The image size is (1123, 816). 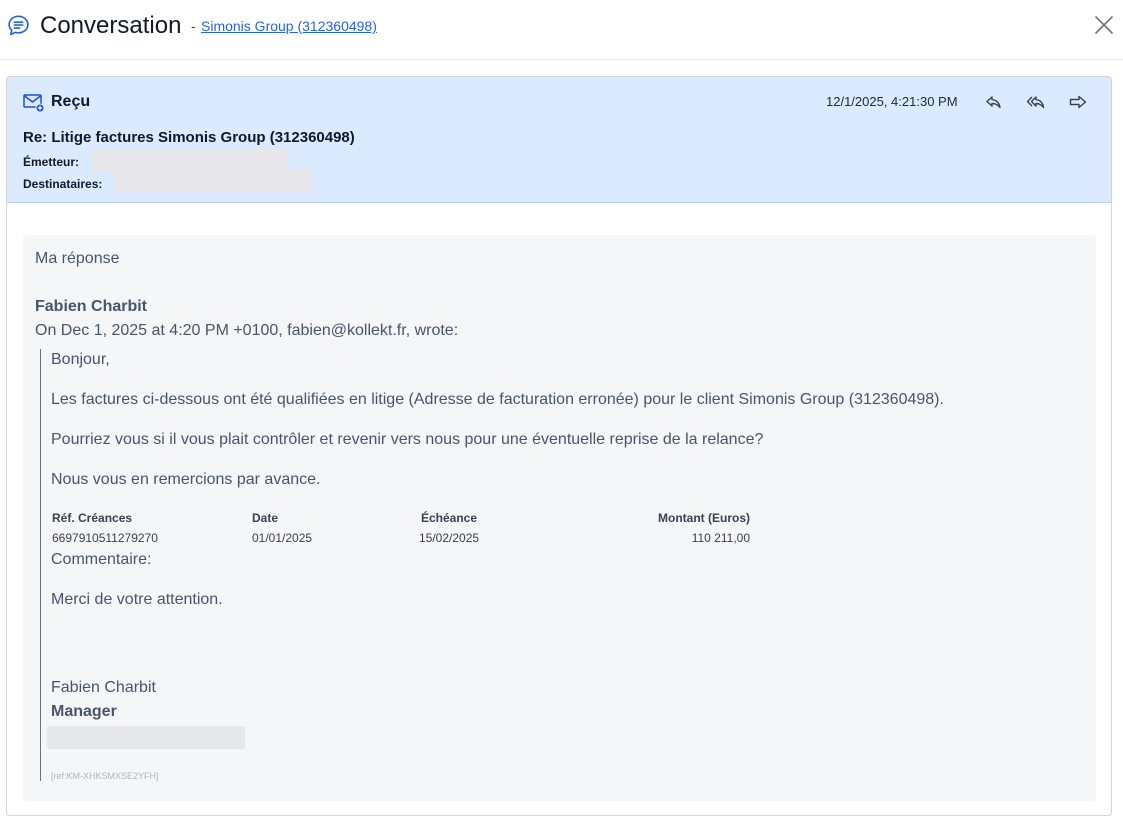 What do you see at coordinates (91, 306) in the screenshot?
I see `quoted-author: Fabien Charbit` at bounding box center [91, 306].